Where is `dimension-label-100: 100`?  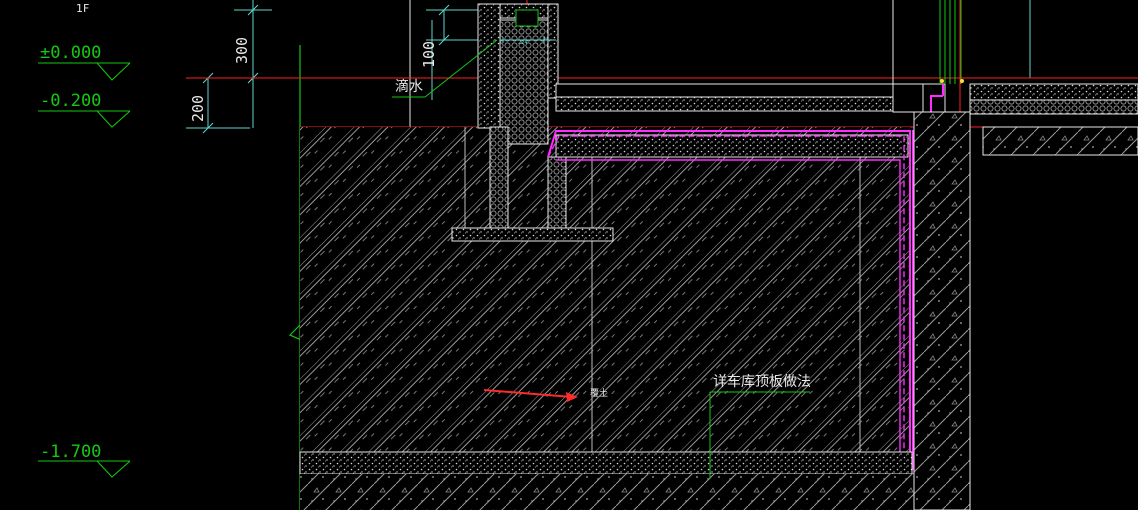 dimension-label-100: 100 is located at coordinates (429, 54).